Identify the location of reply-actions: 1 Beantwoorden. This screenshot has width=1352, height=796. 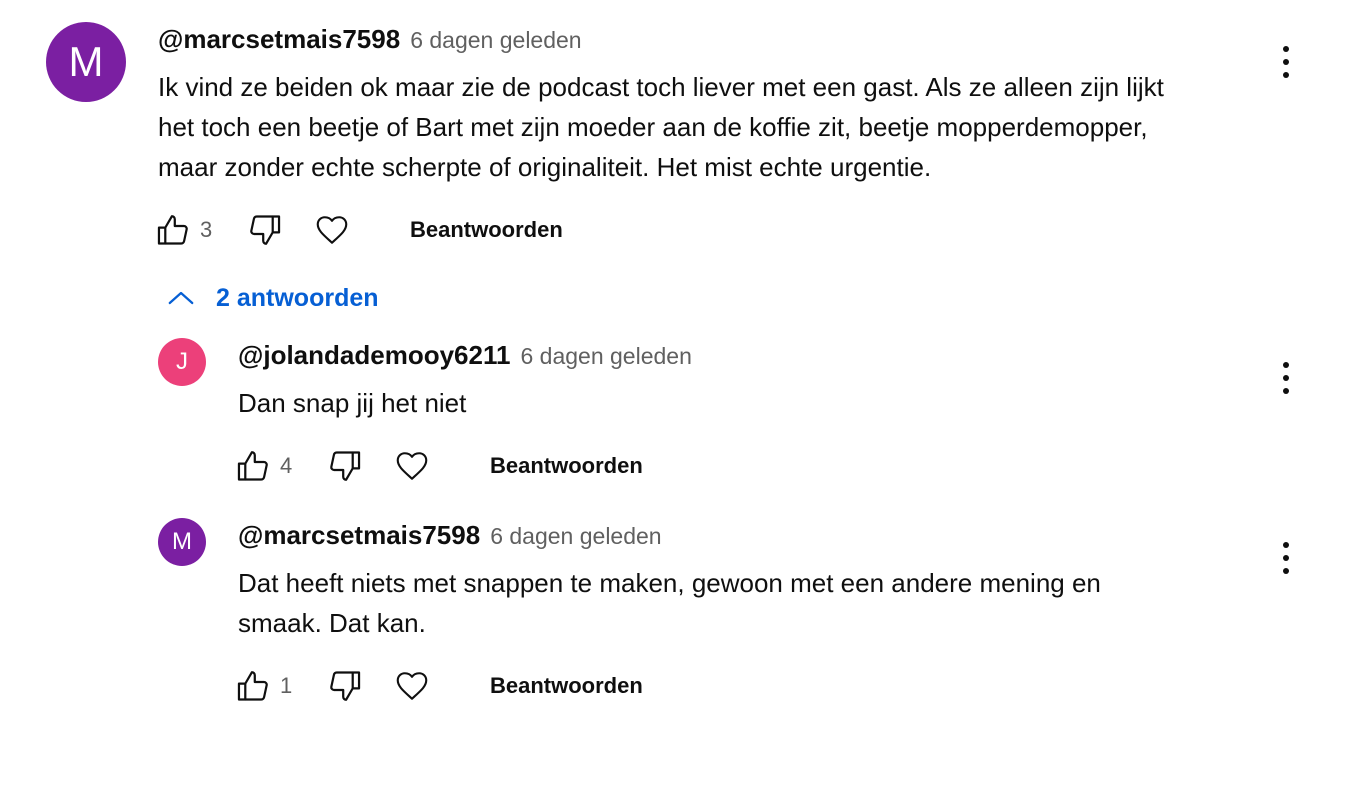
(438, 686).